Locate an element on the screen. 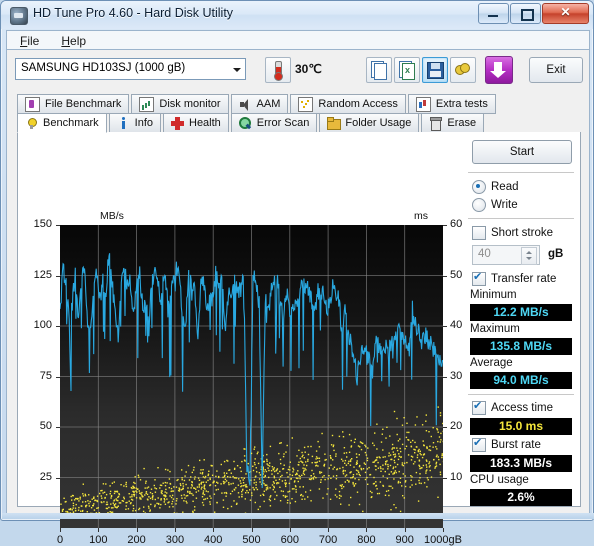 The height and width of the screenshot is (546, 594). x-axis-tick: 0 is located at coordinates (60, 540).